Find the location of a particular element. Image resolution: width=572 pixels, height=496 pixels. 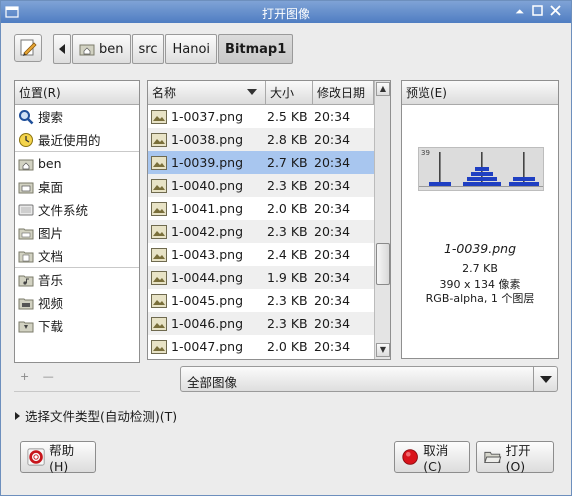

file-name: 1-0041.png is located at coordinates (207, 208).